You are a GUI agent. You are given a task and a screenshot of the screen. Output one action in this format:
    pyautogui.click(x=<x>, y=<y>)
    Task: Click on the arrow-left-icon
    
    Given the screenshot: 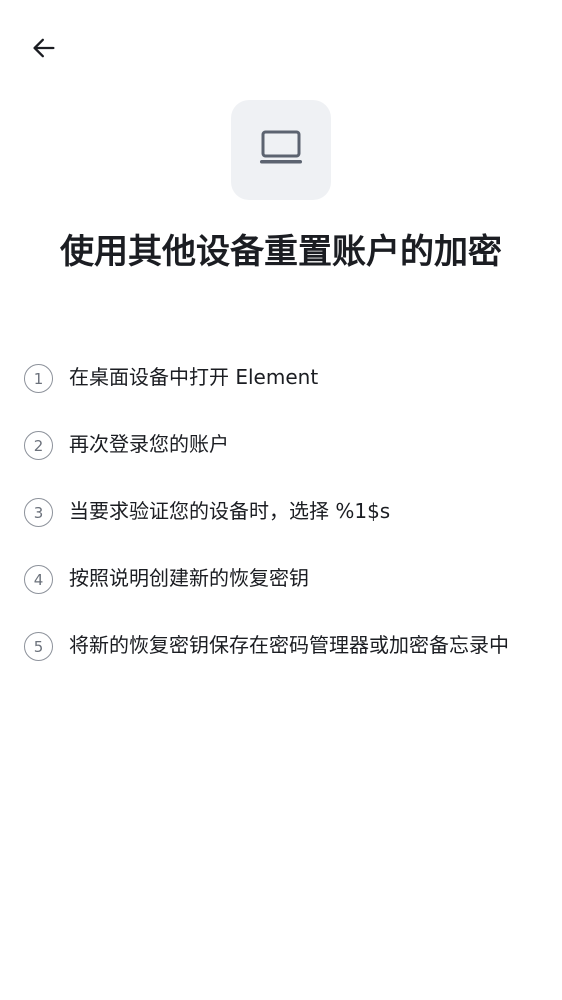 What is the action you would take?
    pyautogui.click(x=44, y=50)
    